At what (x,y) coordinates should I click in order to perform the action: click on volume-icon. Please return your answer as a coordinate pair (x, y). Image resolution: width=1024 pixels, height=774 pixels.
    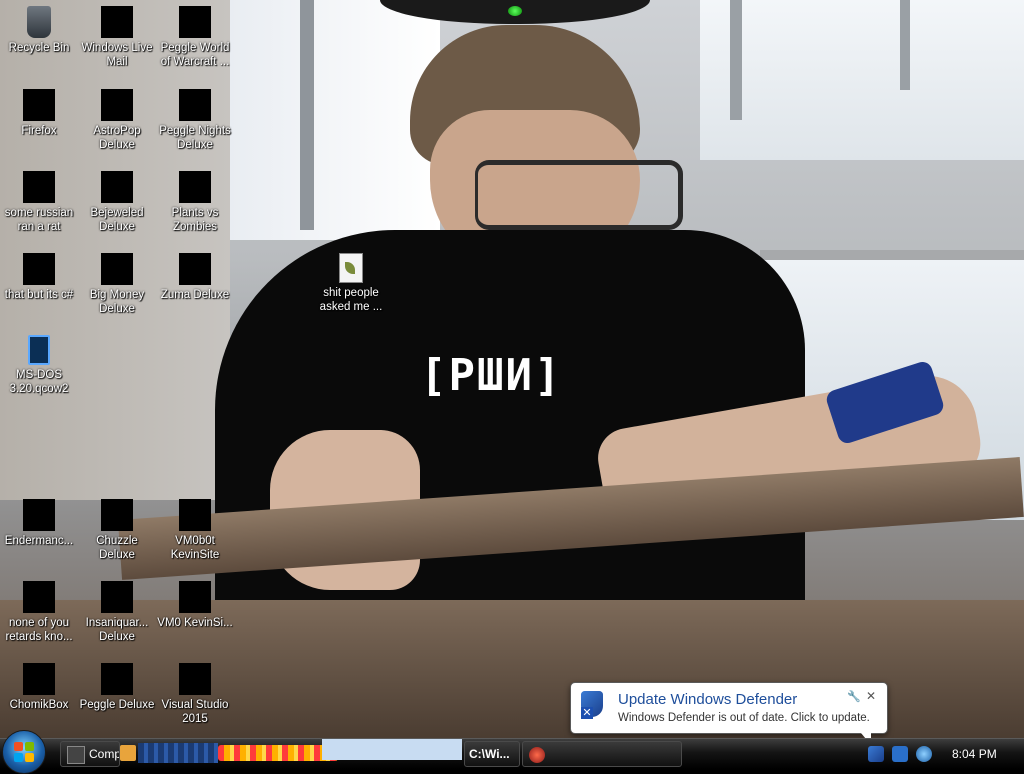
    Looking at the image, I should click on (924, 754).